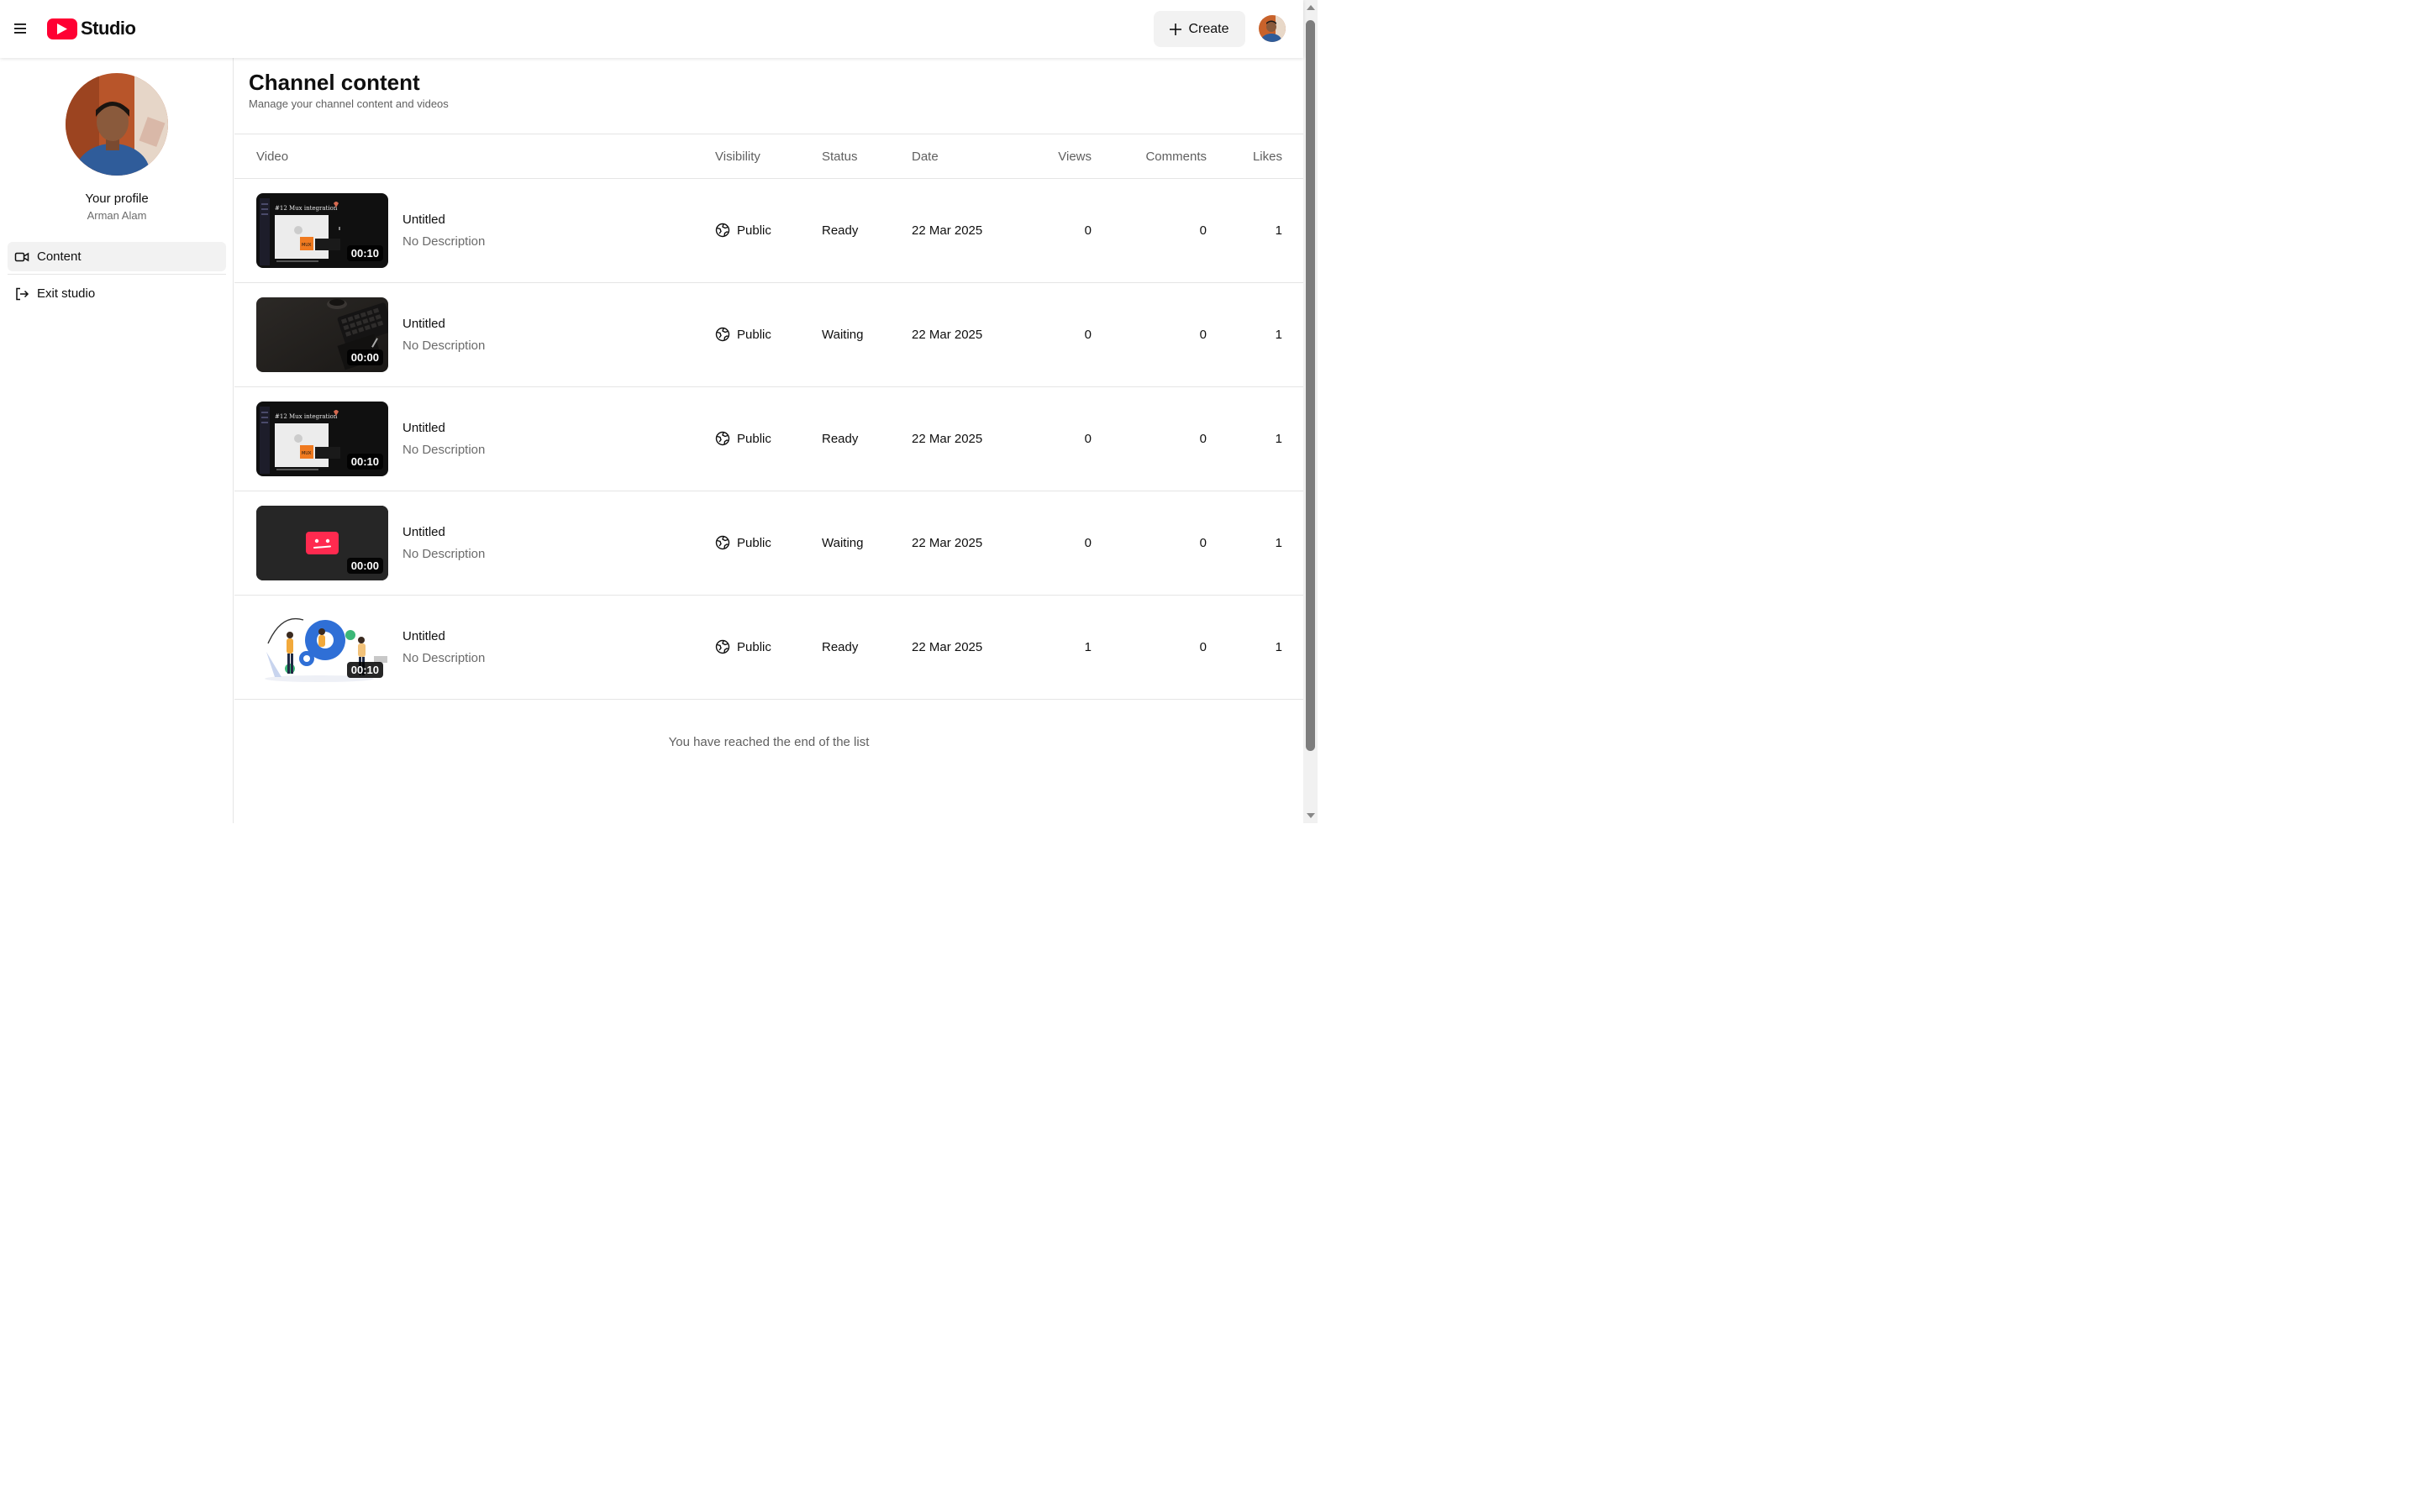 The width and height of the screenshot is (2420, 1512). What do you see at coordinates (322, 647) in the screenshot?
I see `video-thumbnail: 00:10` at bounding box center [322, 647].